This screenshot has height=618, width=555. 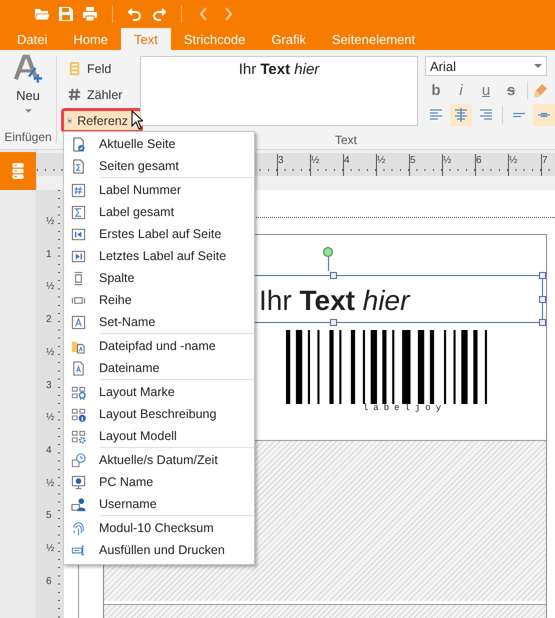 I want to click on menu-item: Label Nummer, so click(x=159, y=190).